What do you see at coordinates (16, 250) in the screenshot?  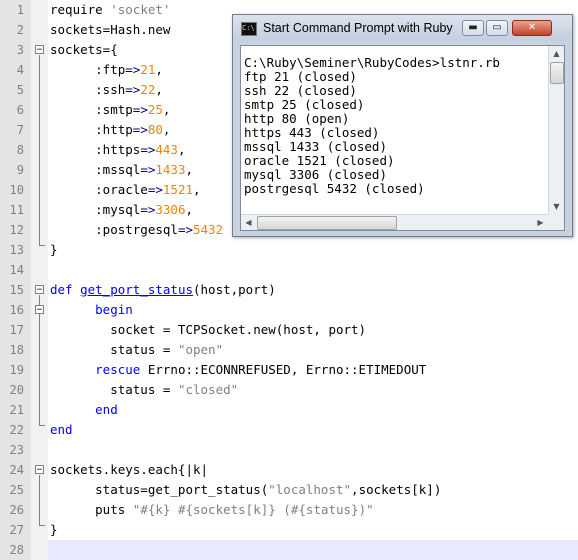 I see `line-number: 13` at bounding box center [16, 250].